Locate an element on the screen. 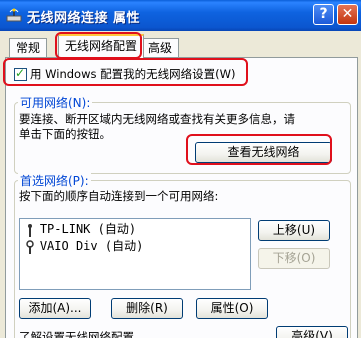 This screenshot has height=338, width=361. learn-more-text: 了解设置无线网络配置。 is located at coordinates (82, 334).